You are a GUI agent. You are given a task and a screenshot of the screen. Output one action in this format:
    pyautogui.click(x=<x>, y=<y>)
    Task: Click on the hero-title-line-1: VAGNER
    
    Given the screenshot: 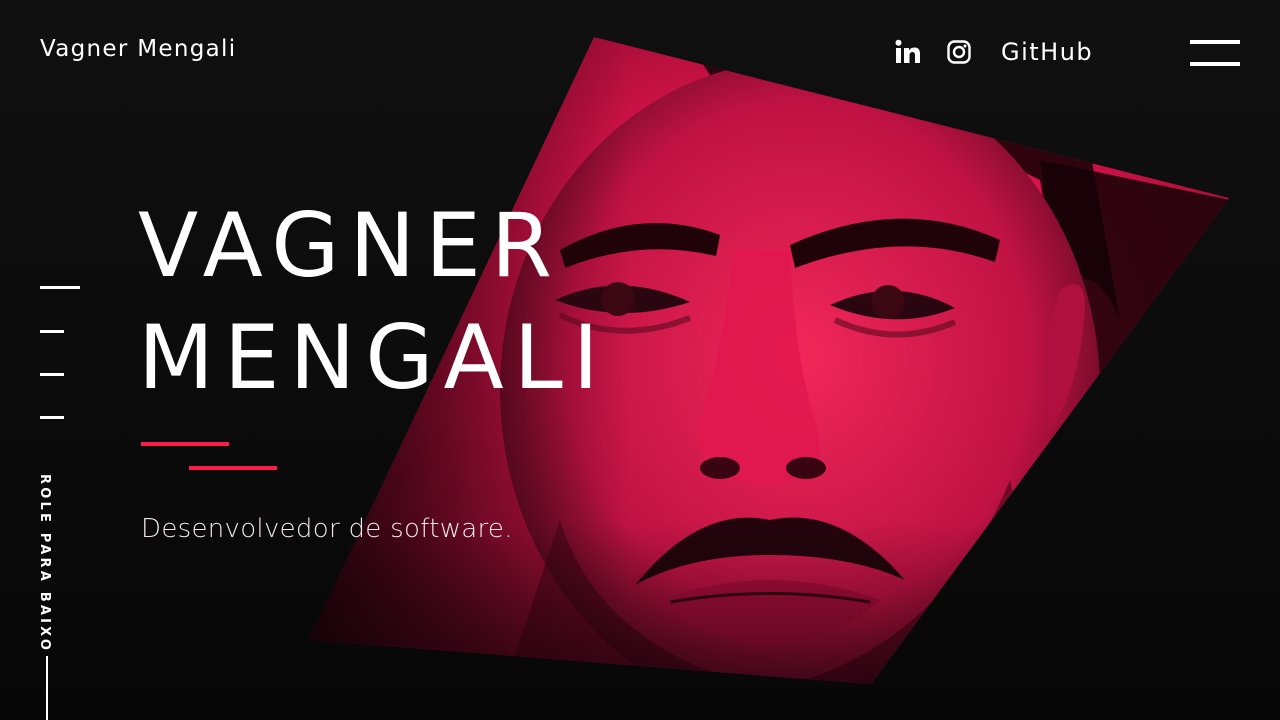 What is the action you would take?
    pyautogui.click(x=350, y=245)
    